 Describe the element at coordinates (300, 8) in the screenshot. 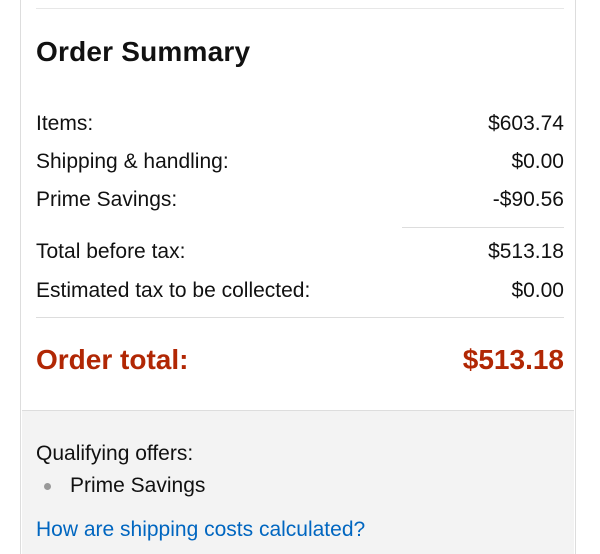

I see `top-divider` at that location.